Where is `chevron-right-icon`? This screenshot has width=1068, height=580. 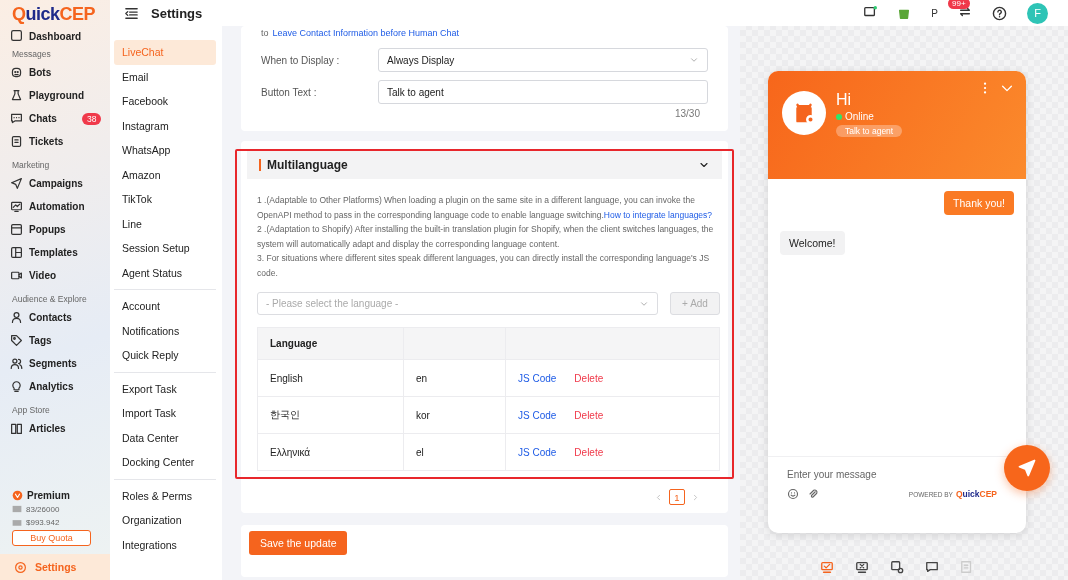
chevron-right-icon is located at coordinates (695, 497).